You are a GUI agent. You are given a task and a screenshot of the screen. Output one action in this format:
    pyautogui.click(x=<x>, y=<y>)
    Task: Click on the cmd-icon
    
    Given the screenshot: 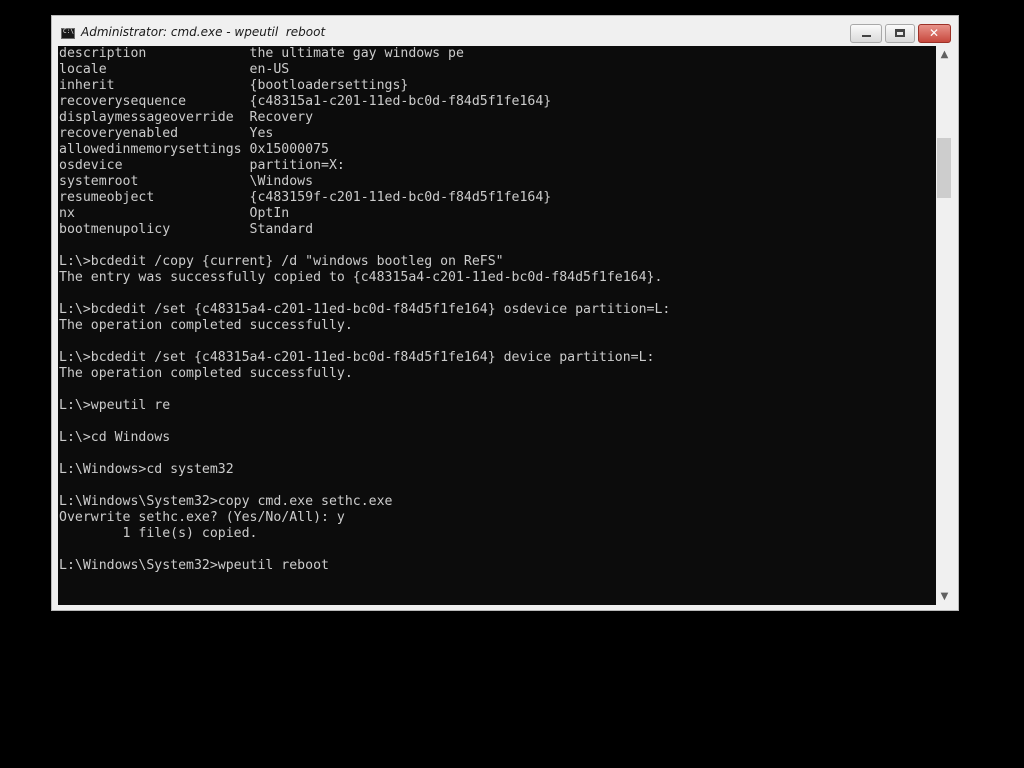 What is the action you would take?
    pyautogui.click(x=68, y=33)
    